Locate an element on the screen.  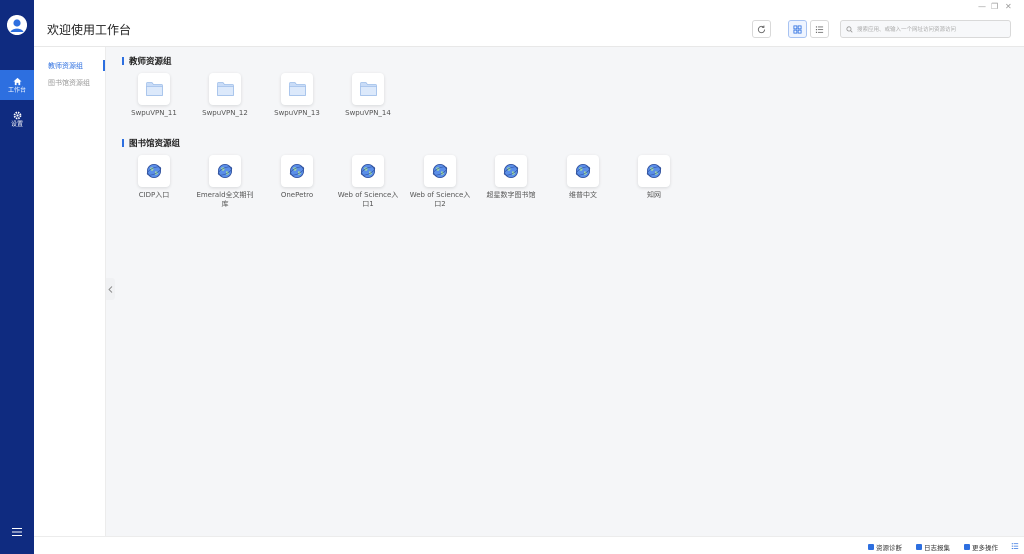
app-tile: SwpuVPN_14 is located at coordinates (368, 95).